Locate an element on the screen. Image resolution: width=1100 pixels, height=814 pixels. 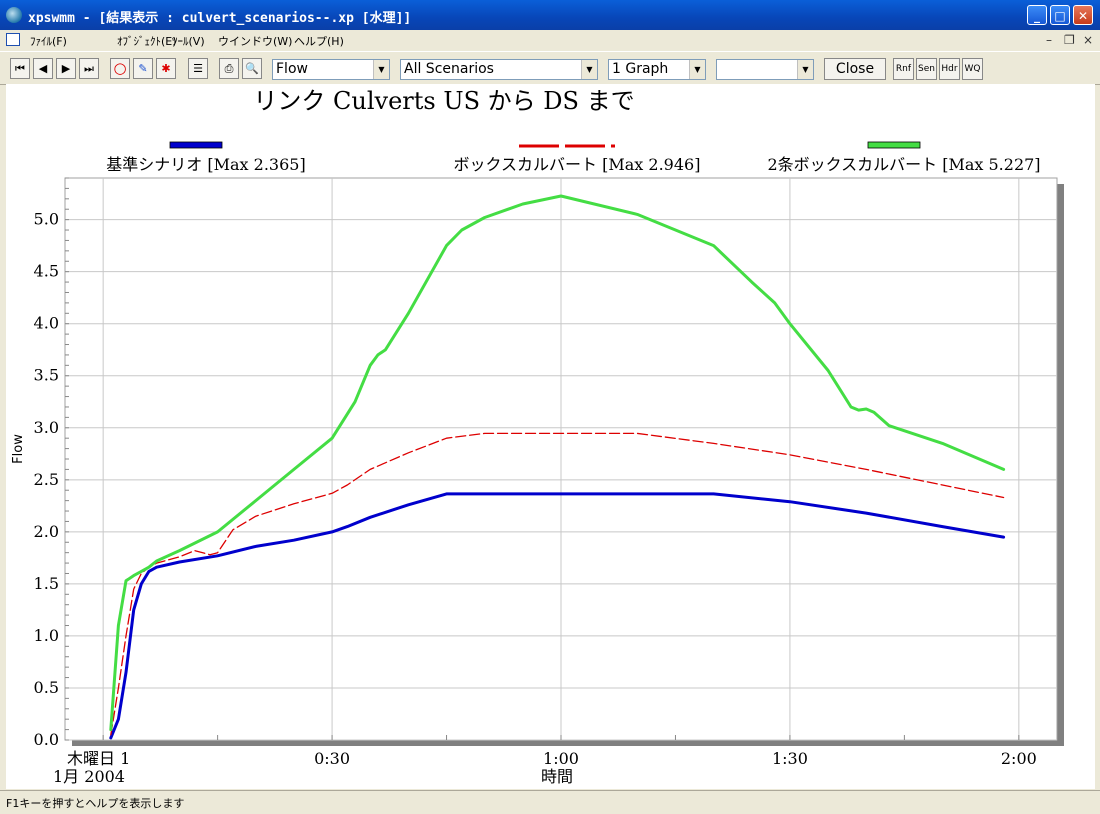
first-icon: ⏮ is located at coordinates (20, 68).